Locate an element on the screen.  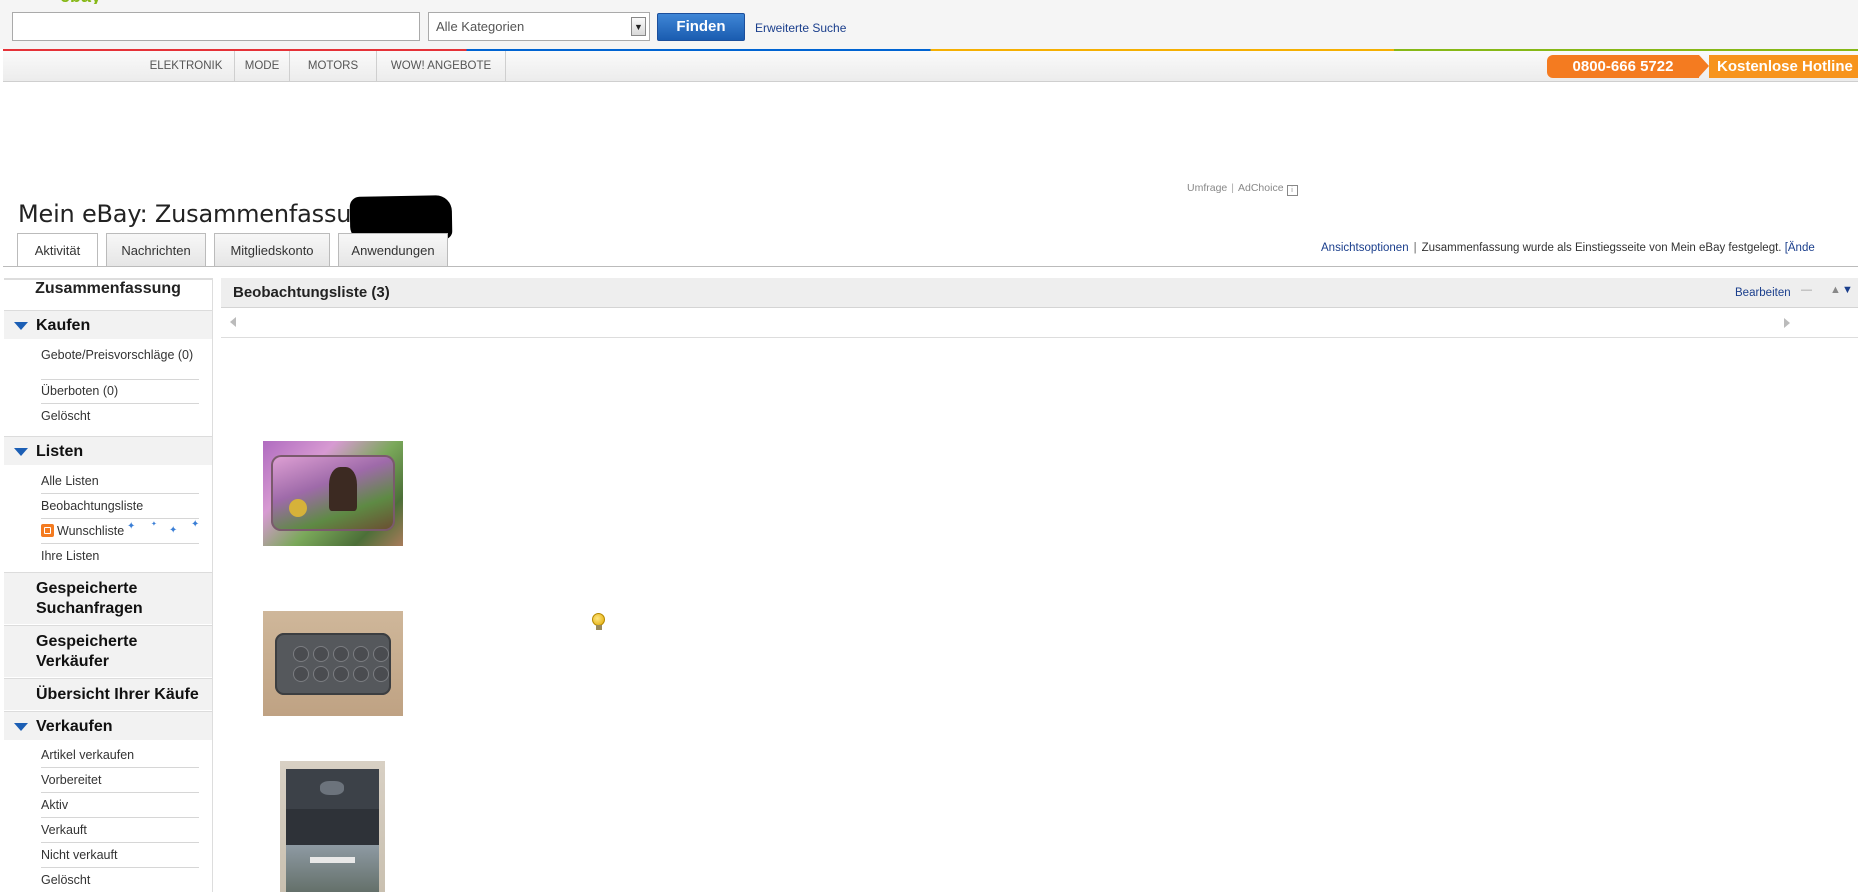
sidebar-item-vorbereitet: Vorbereitet is located at coordinates (120, 781).